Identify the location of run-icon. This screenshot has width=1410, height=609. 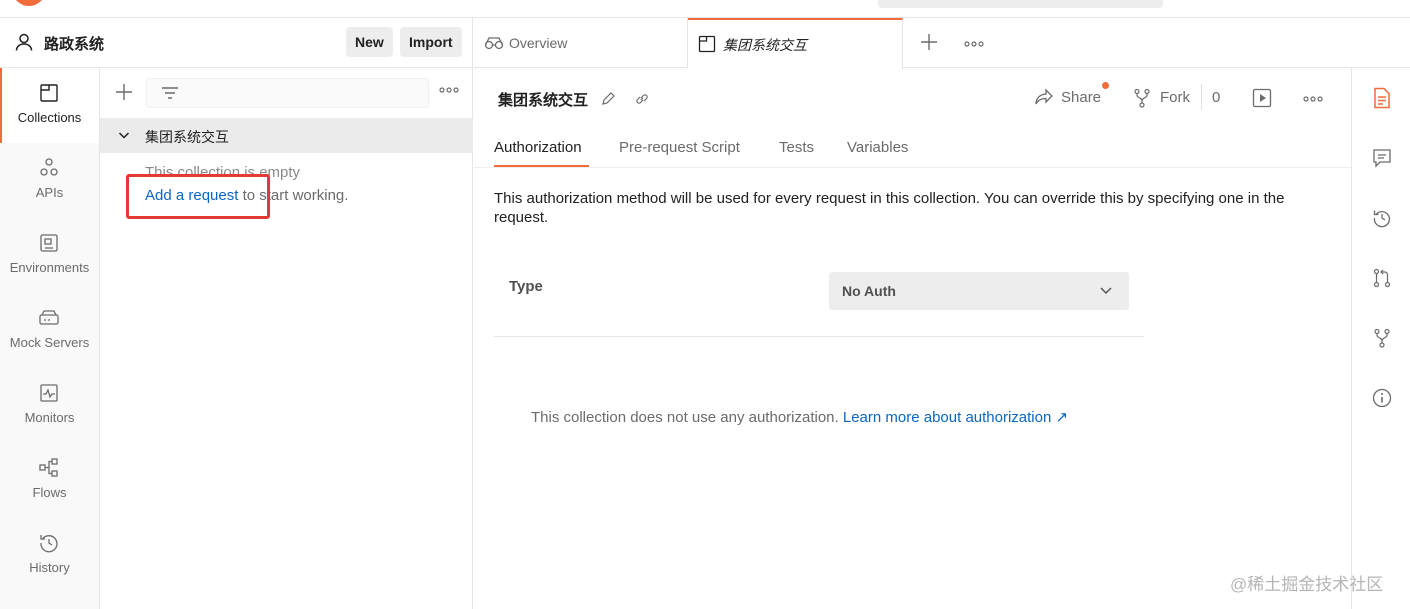
(1262, 98).